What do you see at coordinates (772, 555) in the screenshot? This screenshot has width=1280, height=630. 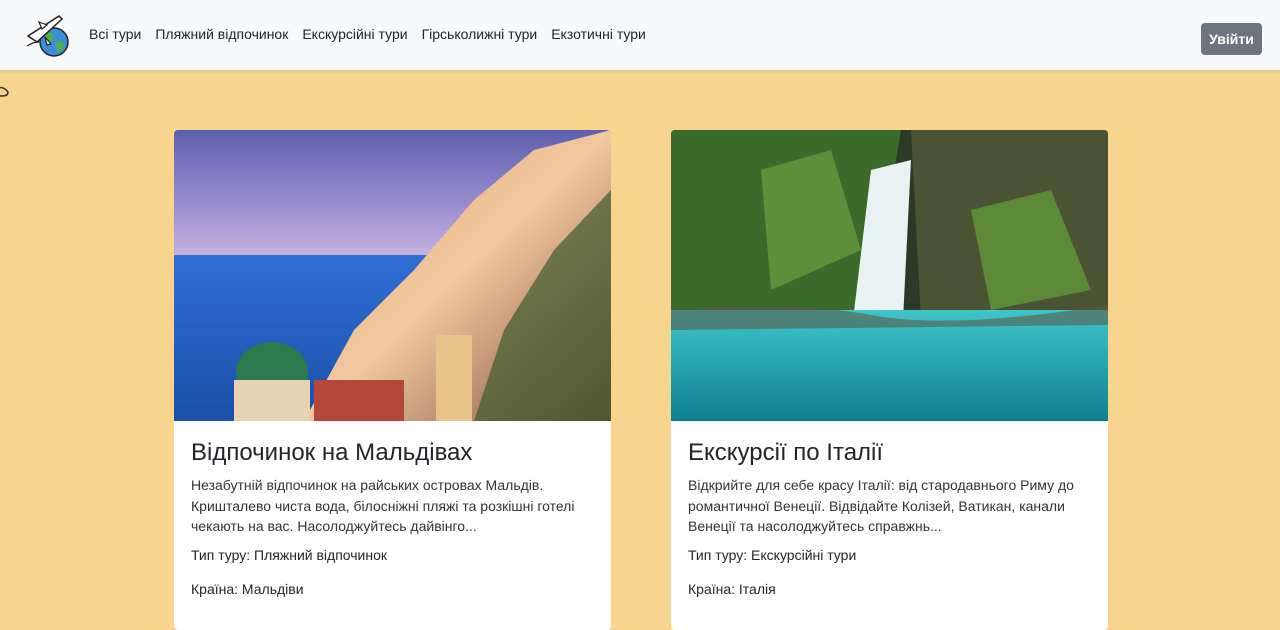 I see `card-tour-type: Тип туру: Екскурсійні тури` at bounding box center [772, 555].